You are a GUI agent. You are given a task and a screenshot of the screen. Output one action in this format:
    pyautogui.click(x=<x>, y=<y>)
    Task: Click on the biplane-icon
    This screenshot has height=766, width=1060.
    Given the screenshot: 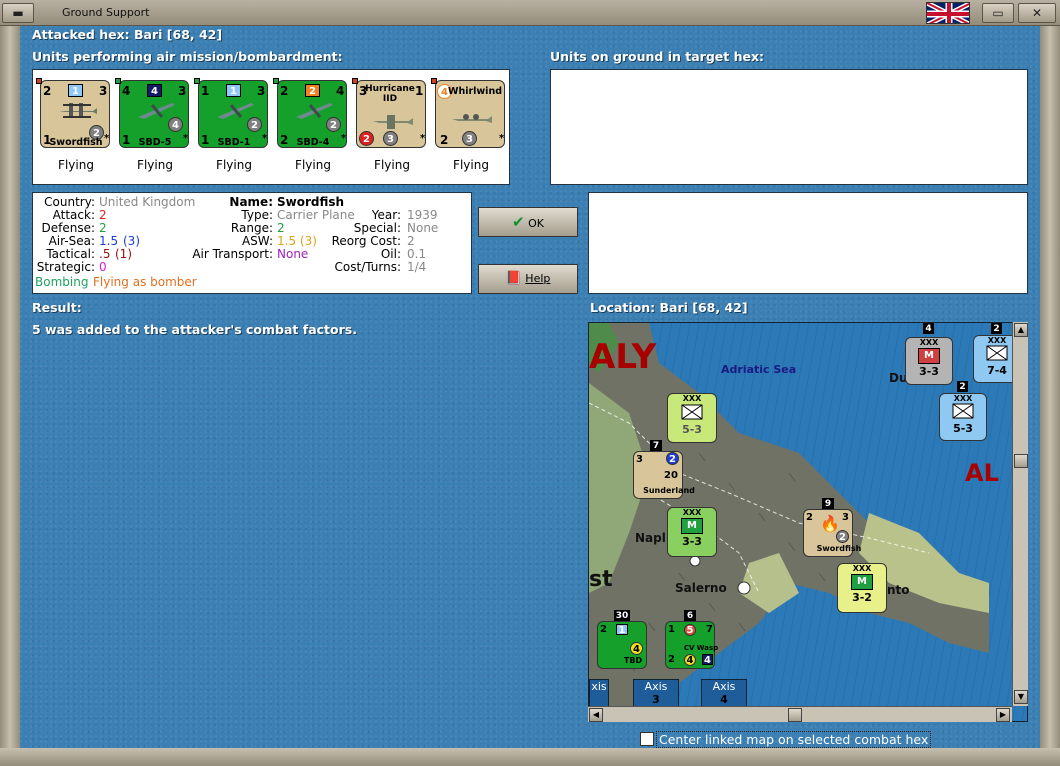 What is the action you would take?
    pyautogui.click(x=78, y=110)
    